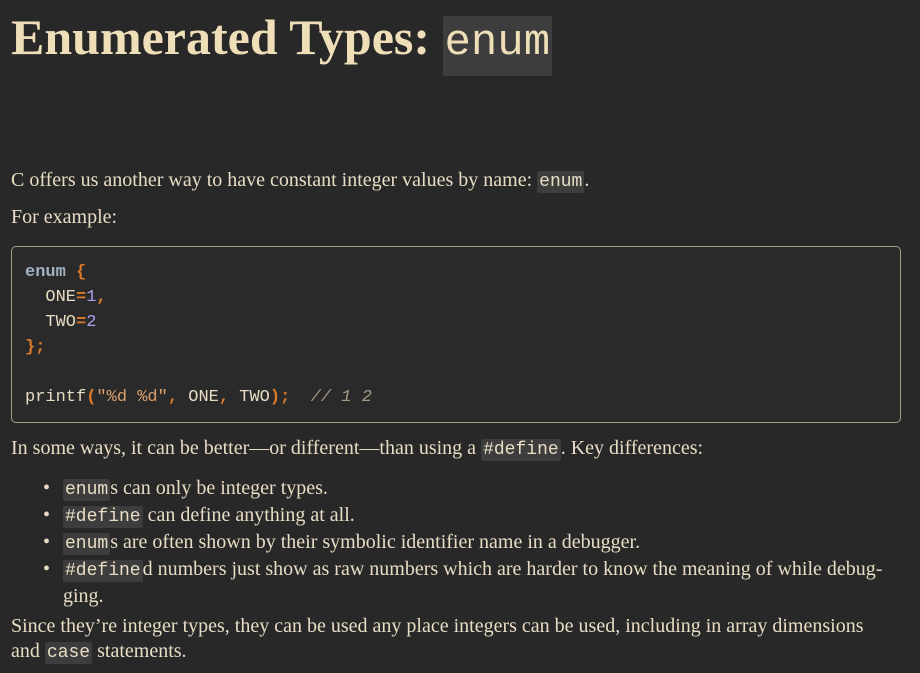 The image size is (920, 673). What do you see at coordinates (68, 653) in the screenshot?
I see `closing-code: case` at bounding box center [68, 653].